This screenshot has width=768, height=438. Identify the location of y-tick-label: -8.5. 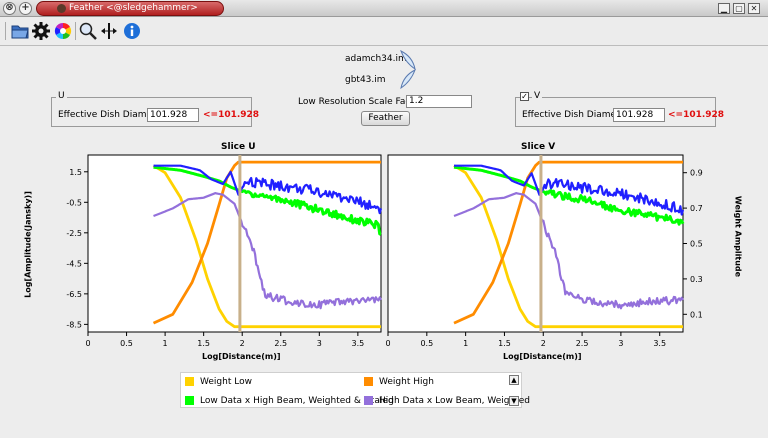
(74, 324).